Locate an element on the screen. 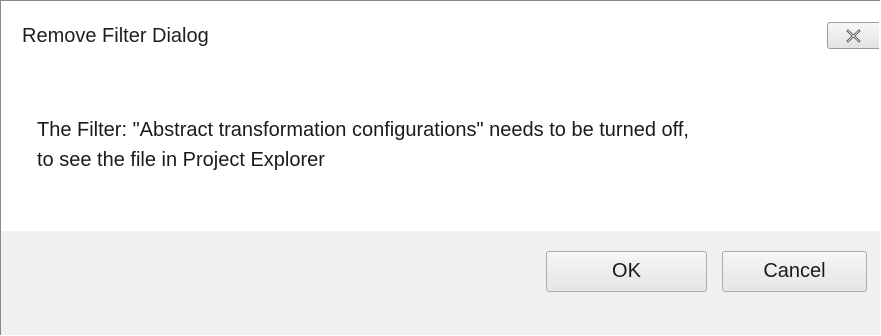  cancel-button: Cancel is located at coordinates (794, 271).